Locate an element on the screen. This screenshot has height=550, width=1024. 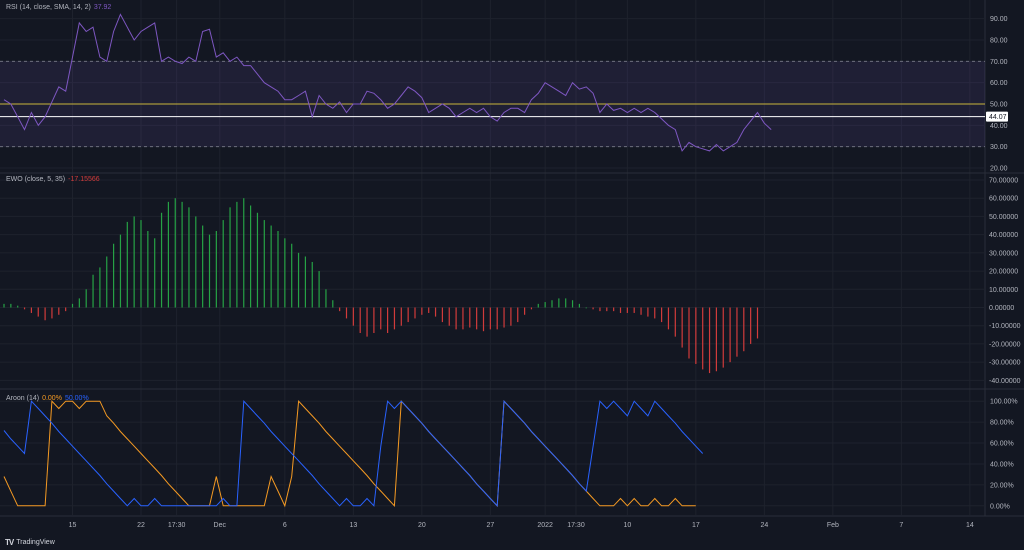
ewo-axis-tick-label: -30.00000 is located at coordinates (1005, 363).